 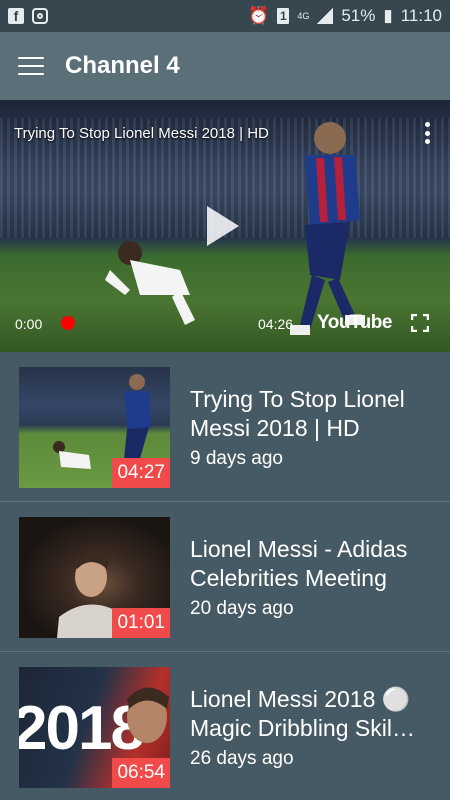 What do you see at coordinates (297, 413) in the screenshot?
I see `video-title: Trying To Stop Lionel Messi 2018 | HD` at bounding box center [297, 413].